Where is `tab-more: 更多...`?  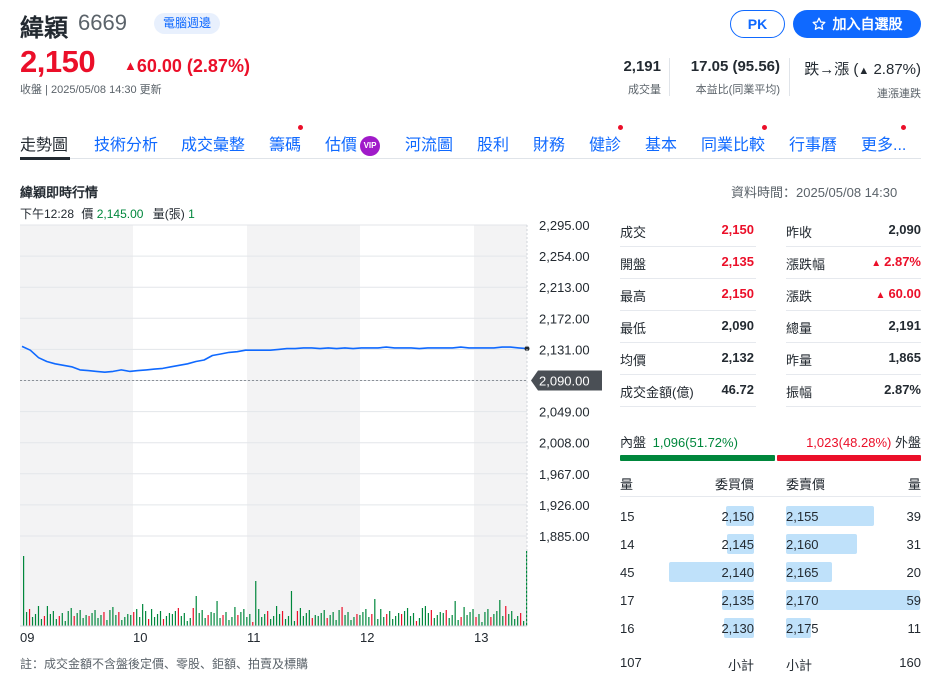 tab-more: 更多... is located at coordinates (883, 143).